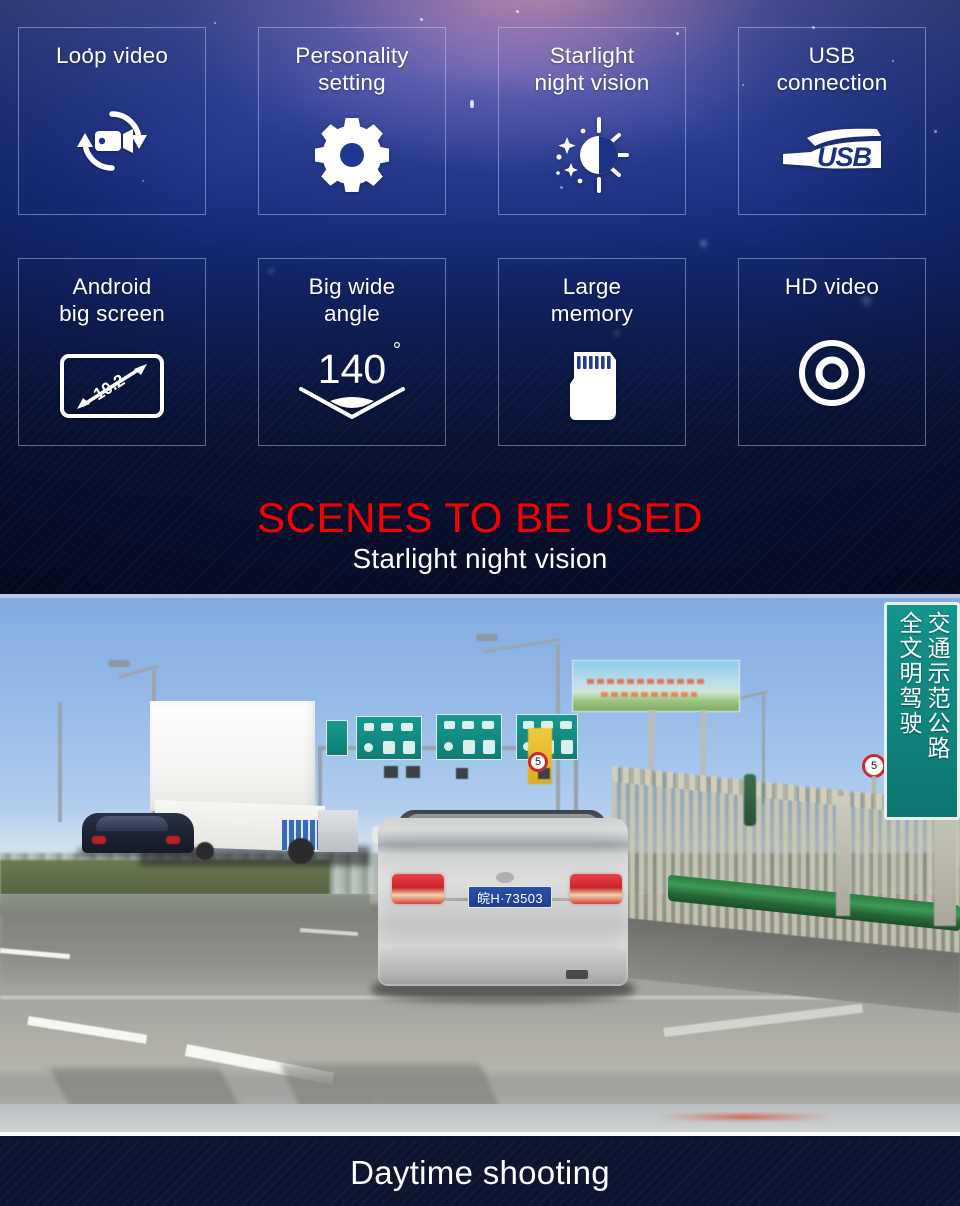 The width and height of the screenshot is (960, 1206). I want to click on photo-caption: Daytime shooting, so click(480, 1172).